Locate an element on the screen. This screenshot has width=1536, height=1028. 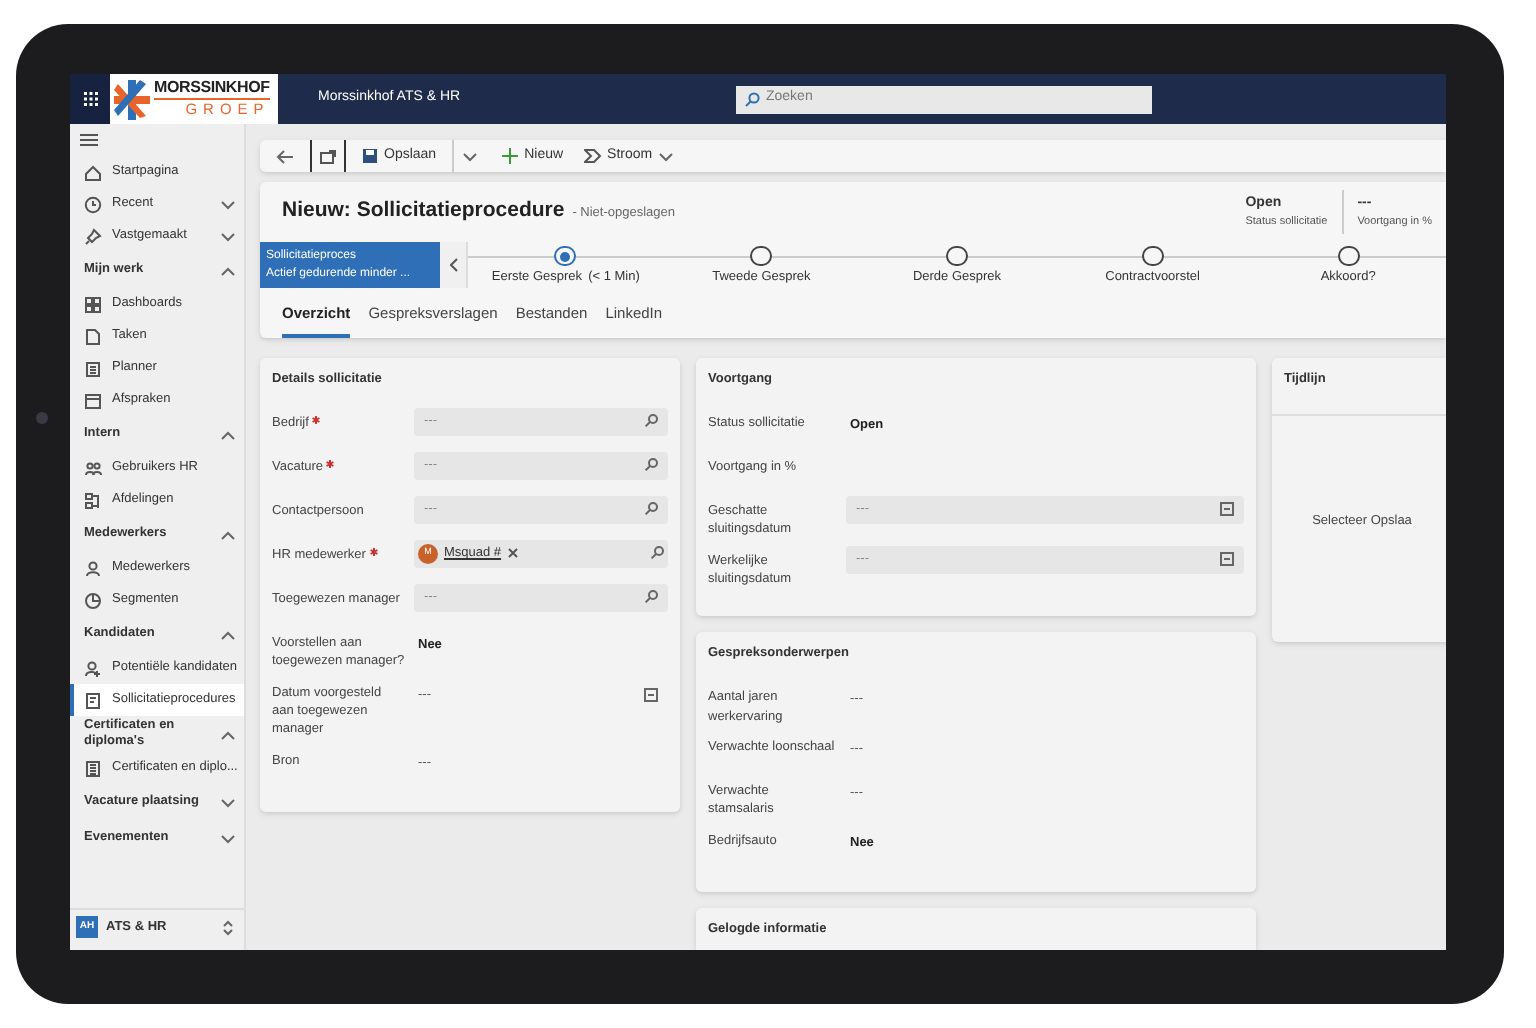
floppy-icon is located at coordinates (370, 156).